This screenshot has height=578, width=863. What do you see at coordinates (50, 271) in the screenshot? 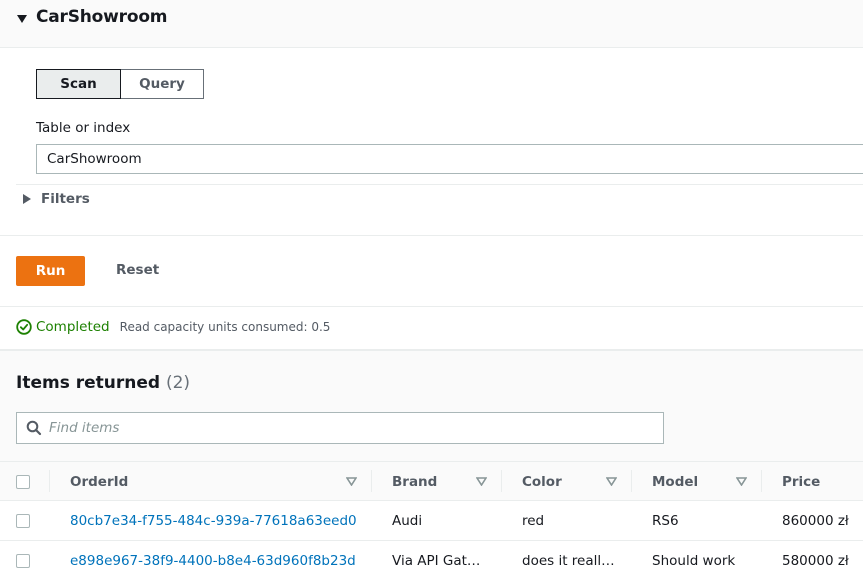
I see `run-button: Run` at bounding box center [50, 271].